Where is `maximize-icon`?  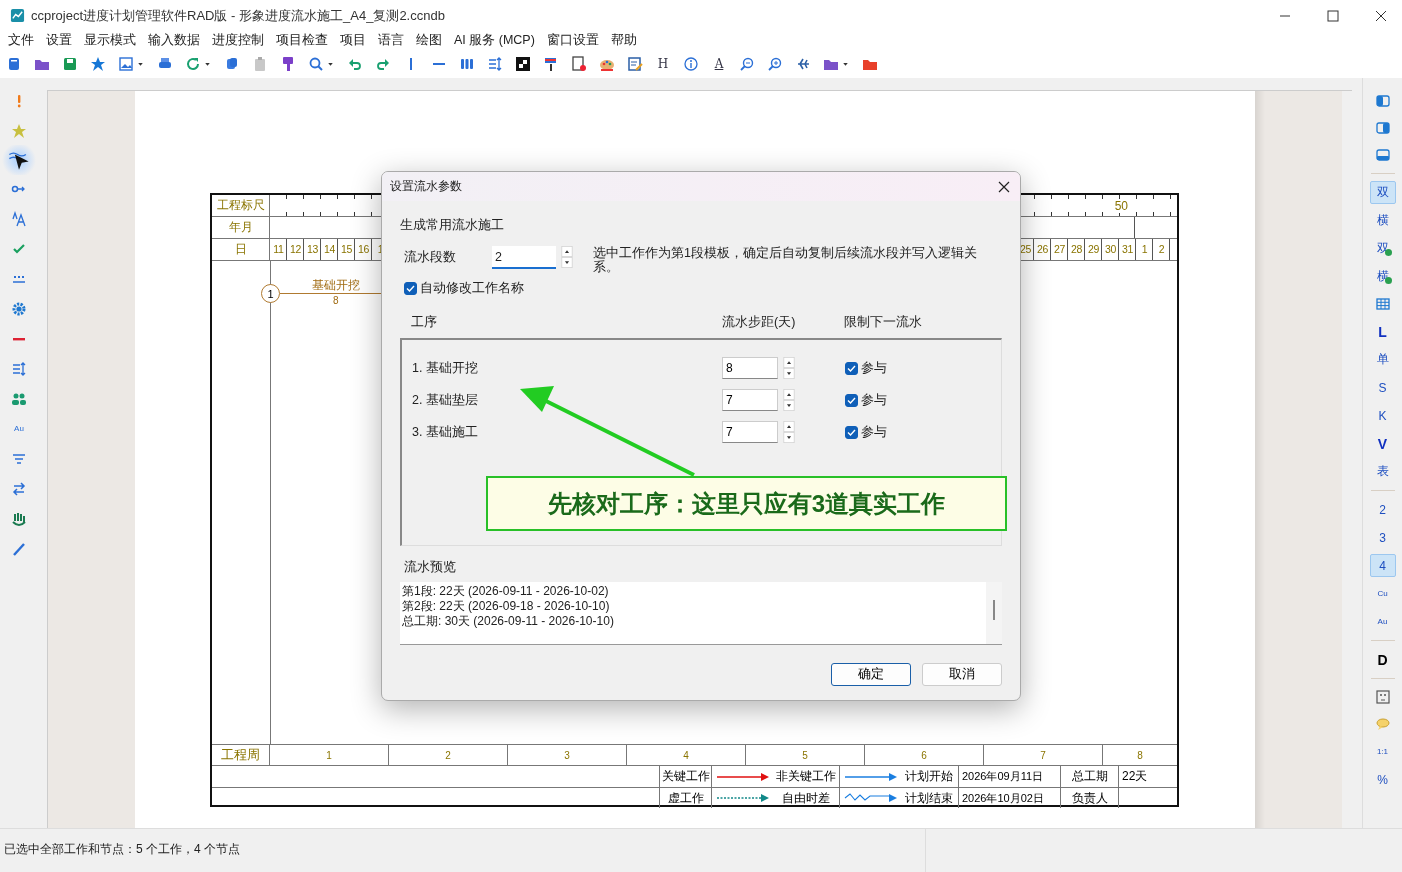
maximize-icon is located at coordinates (1333, 15).